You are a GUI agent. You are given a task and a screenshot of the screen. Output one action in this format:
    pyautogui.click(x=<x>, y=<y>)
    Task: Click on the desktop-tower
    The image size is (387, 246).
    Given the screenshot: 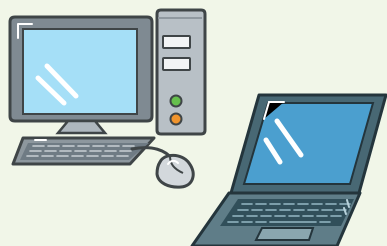 What is the action you would take?
    pyautogui.click(x=181, y=72)
    